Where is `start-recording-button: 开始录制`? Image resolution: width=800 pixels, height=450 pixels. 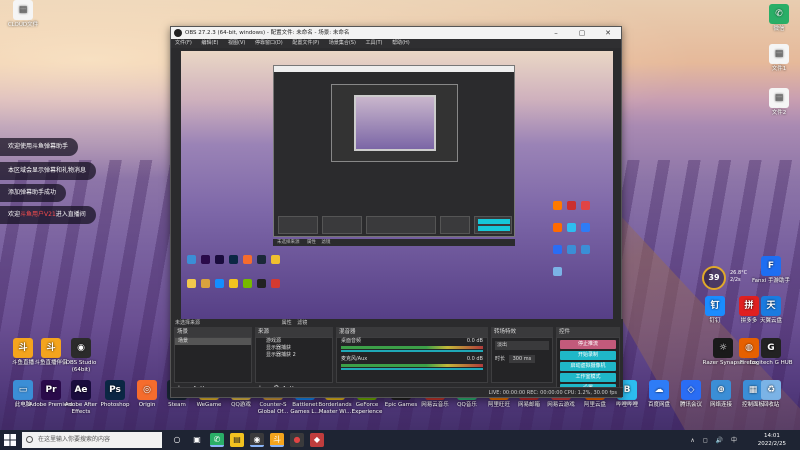 start-recording-button: 开始录制 is located at coordinates (588, 355).